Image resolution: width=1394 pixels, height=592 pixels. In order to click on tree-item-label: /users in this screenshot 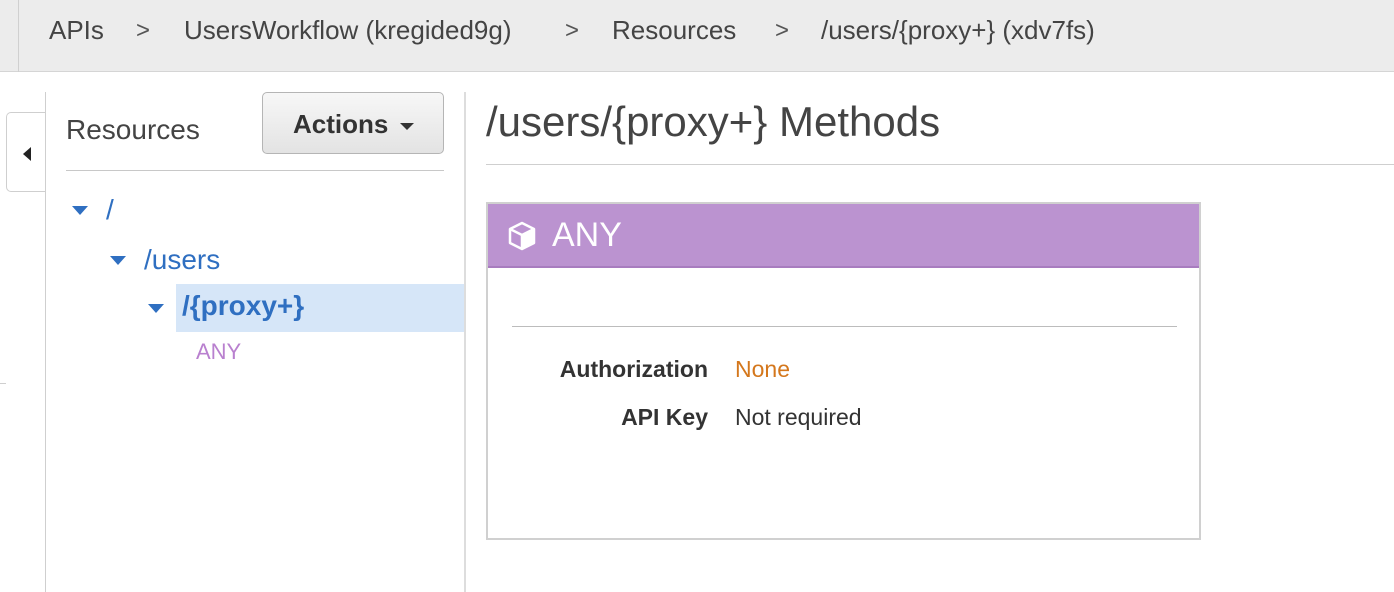, I will do `click(182, 260)`.